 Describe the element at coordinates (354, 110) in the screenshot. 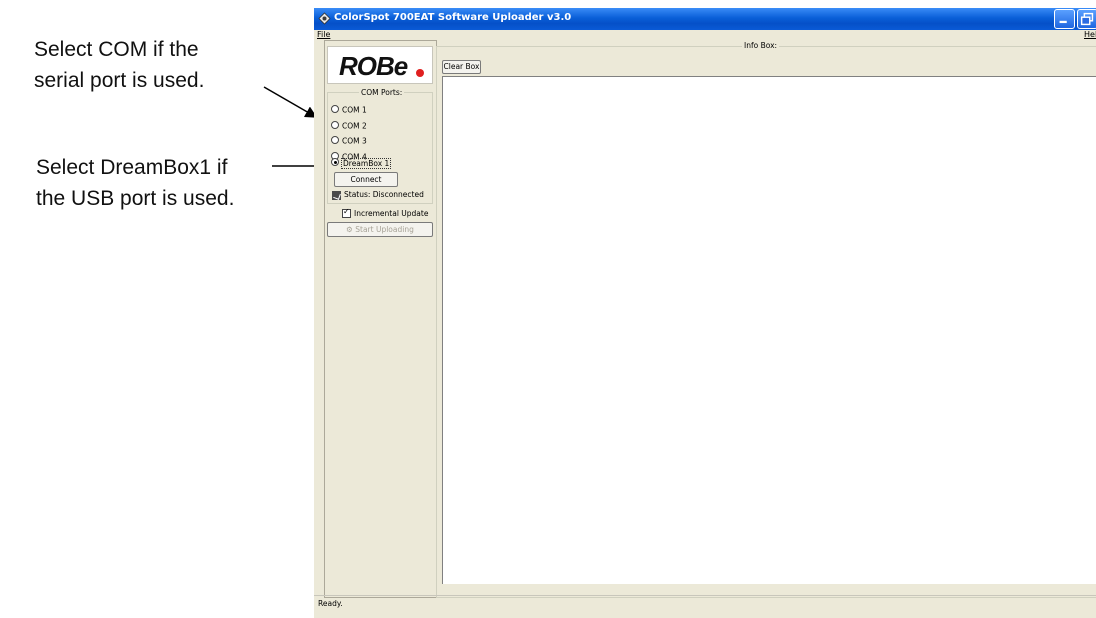

I see `radio-label: COM 1` at that location.